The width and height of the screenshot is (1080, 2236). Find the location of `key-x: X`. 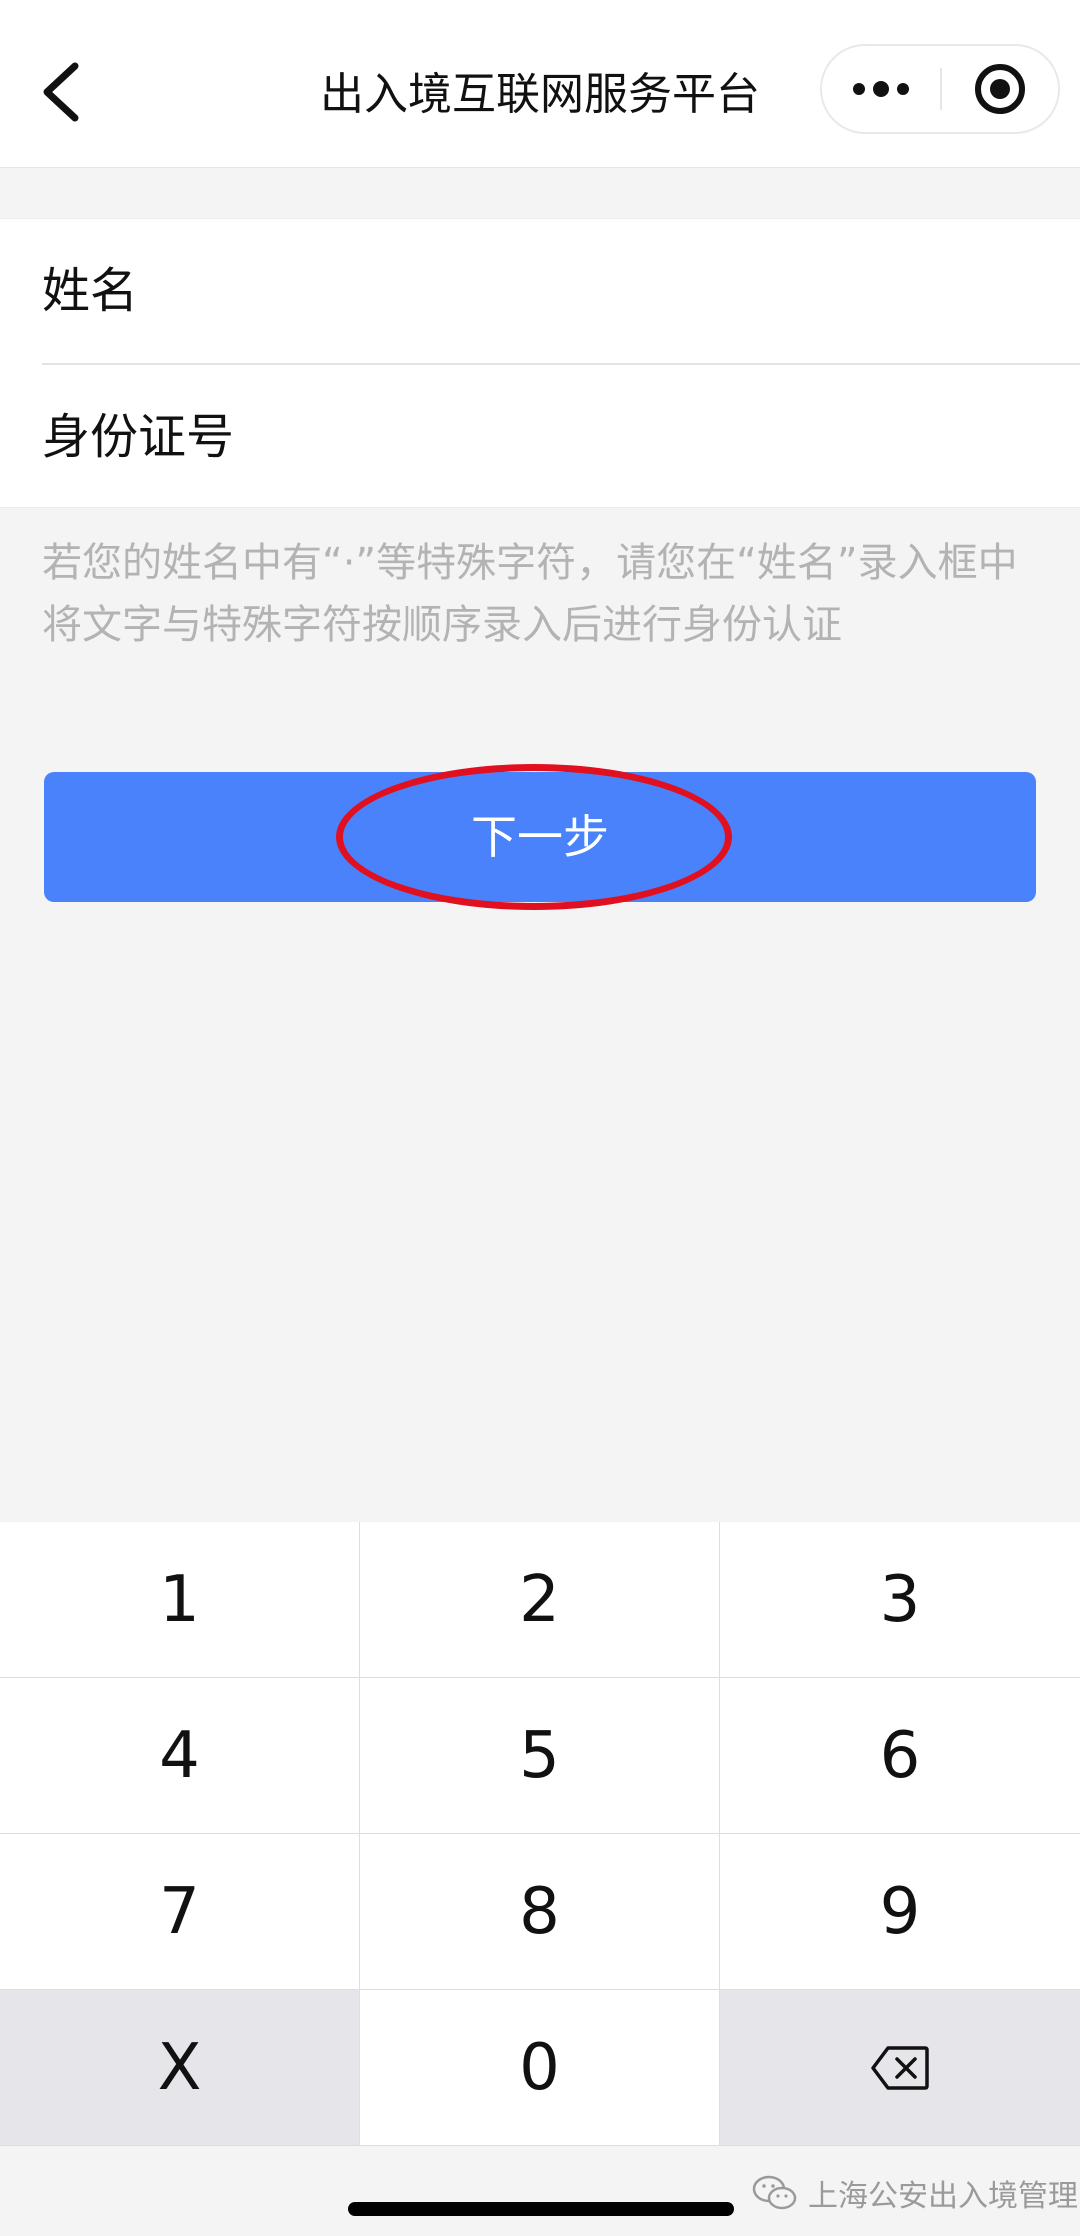

key-x: X is located at coordinates (179, 2067).